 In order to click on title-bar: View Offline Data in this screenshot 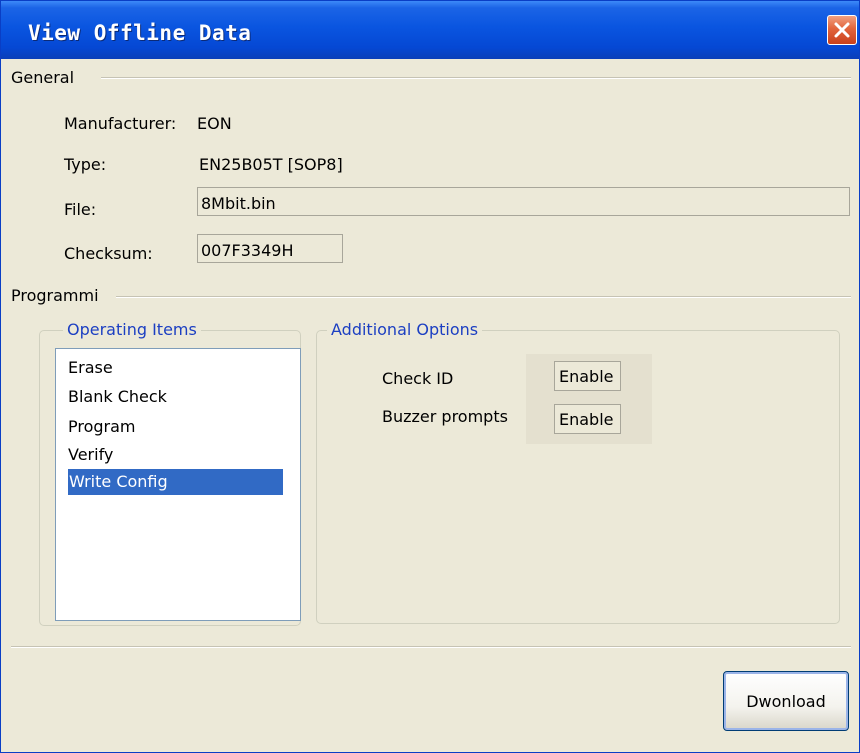, I will do `click(430, 30)`.